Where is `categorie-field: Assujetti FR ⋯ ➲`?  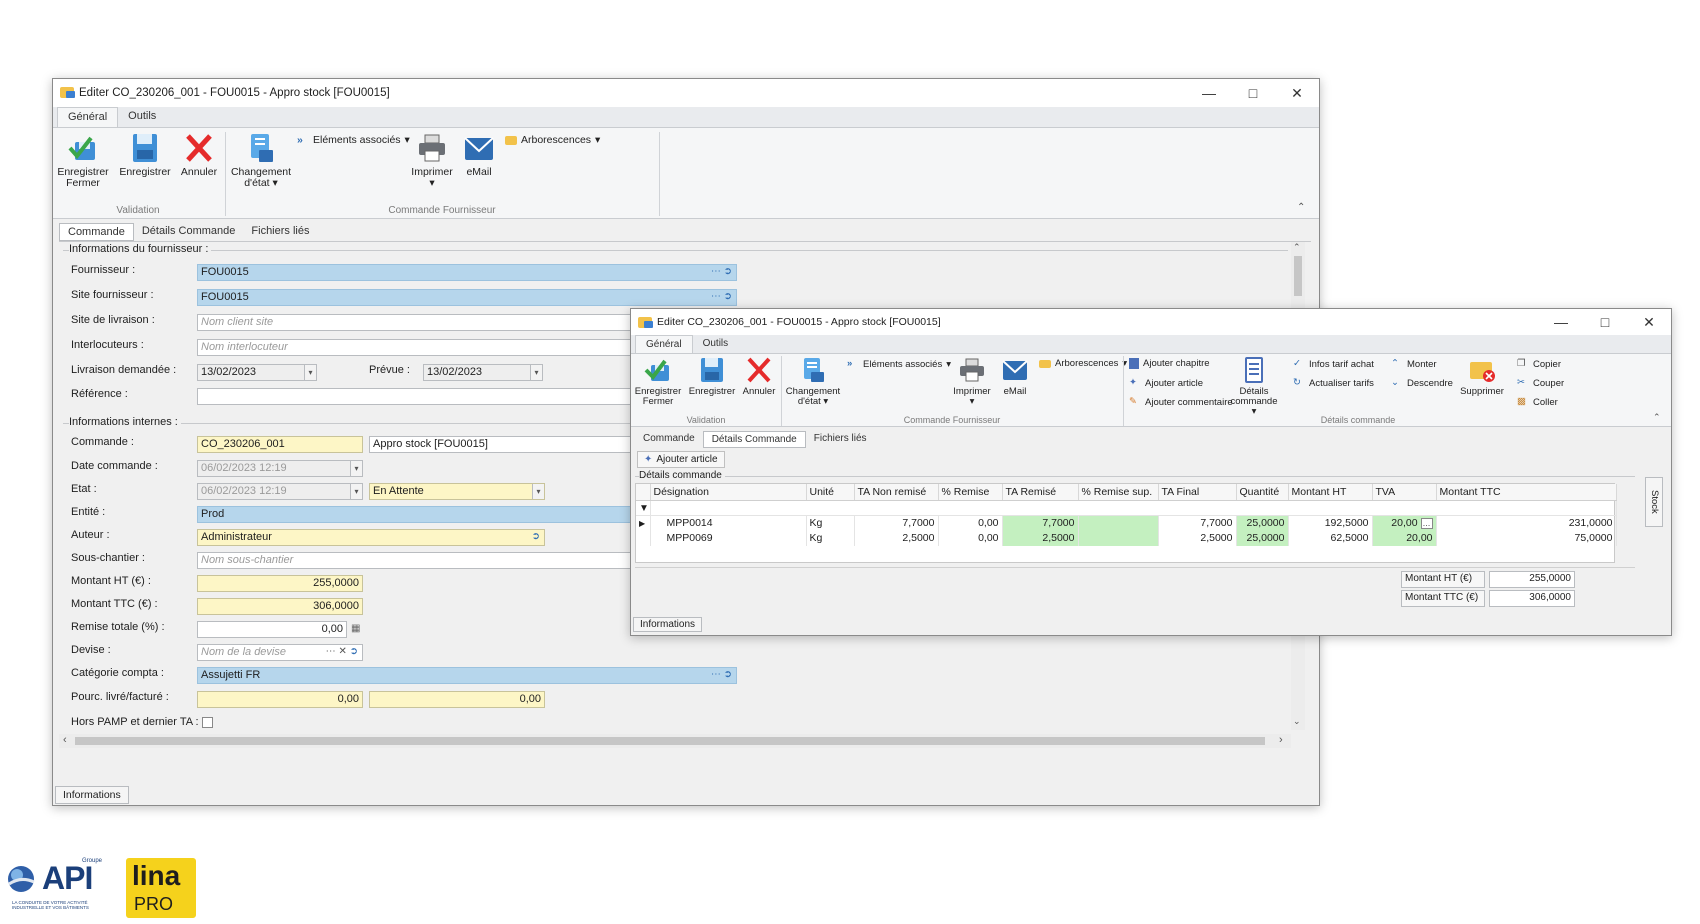 categorie-field: Assujetti FR ⋯ ➲ is located at coordinates (467, 675).